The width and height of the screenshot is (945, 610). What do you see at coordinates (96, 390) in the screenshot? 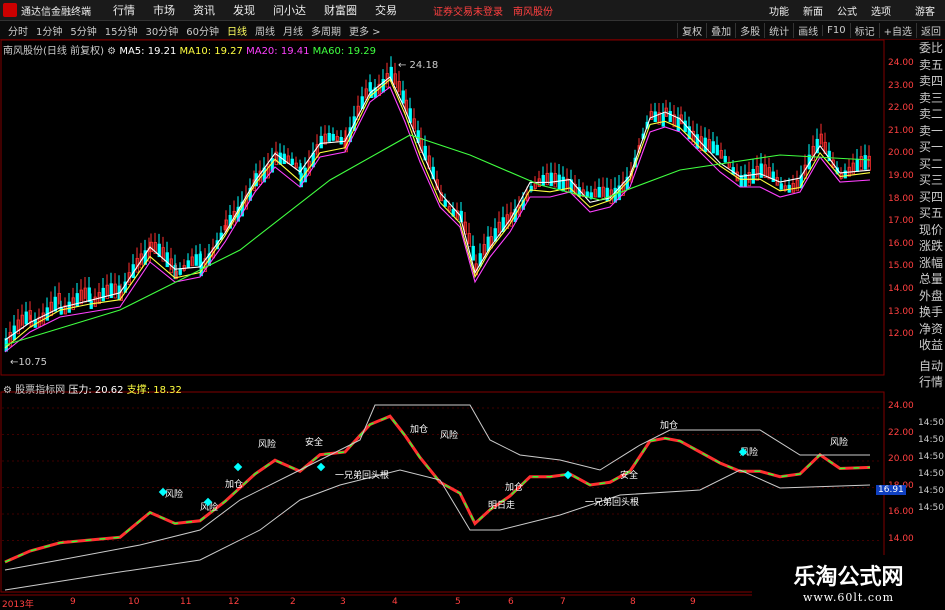
I see `pressure-value: 压力: 20.62` at bounding box center [96, 390].